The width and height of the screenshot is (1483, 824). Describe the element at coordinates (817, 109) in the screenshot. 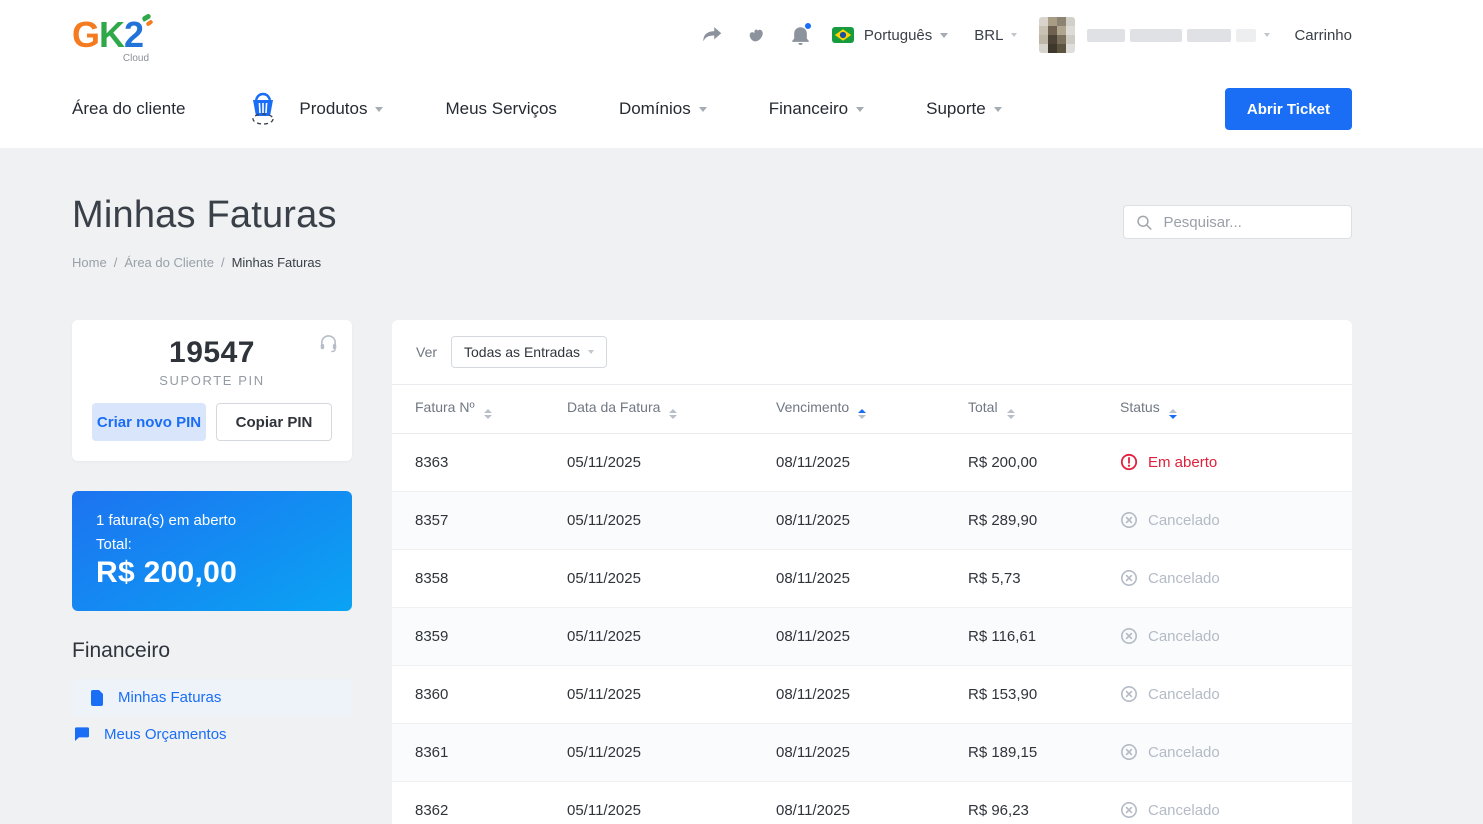

I see `nav-financeiro: Financeiro` at that location.